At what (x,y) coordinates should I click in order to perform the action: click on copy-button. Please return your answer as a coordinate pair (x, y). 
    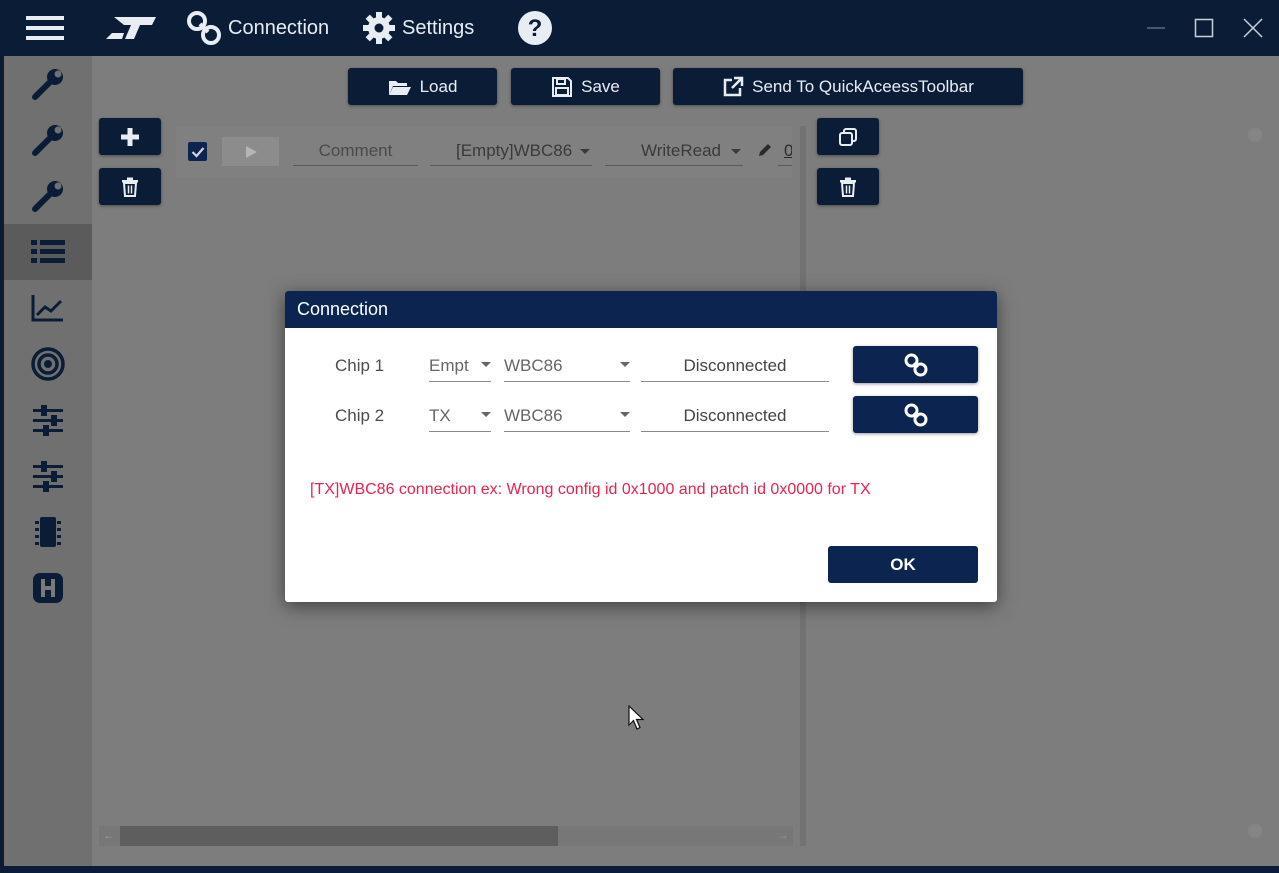
    Looking at the image, I should click on (848, 136).